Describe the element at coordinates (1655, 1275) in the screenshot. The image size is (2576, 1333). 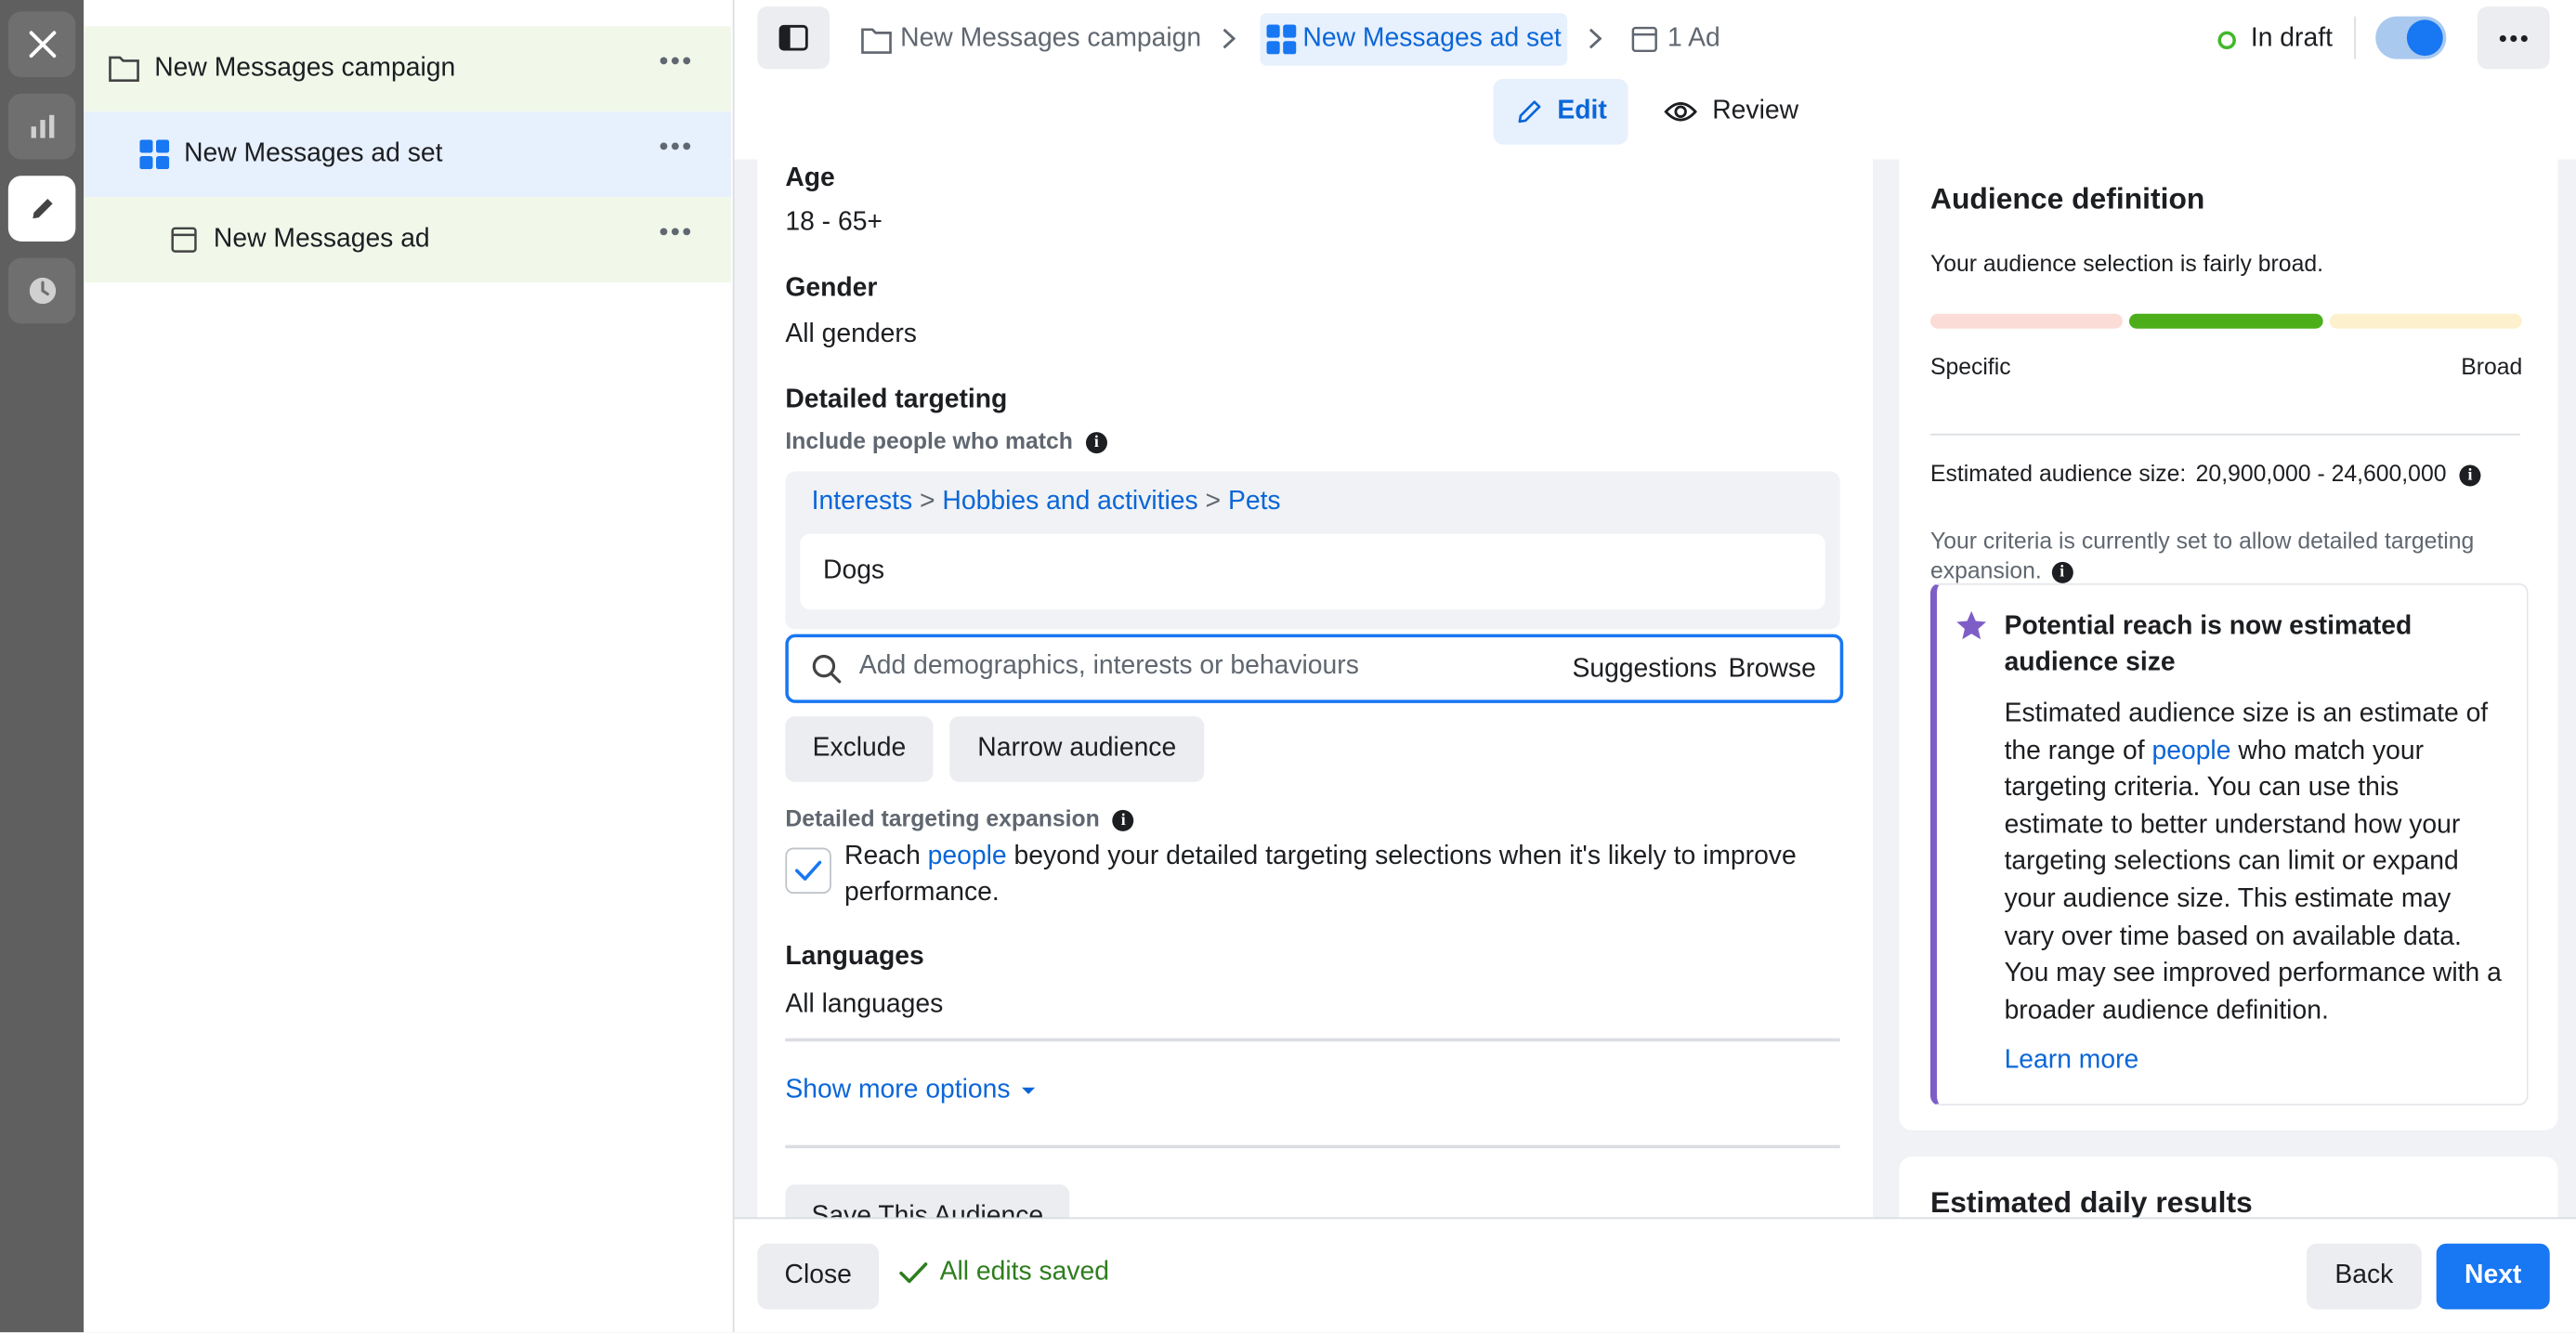
I see `editor-footer: Close All edits saved Back Next` at that location.